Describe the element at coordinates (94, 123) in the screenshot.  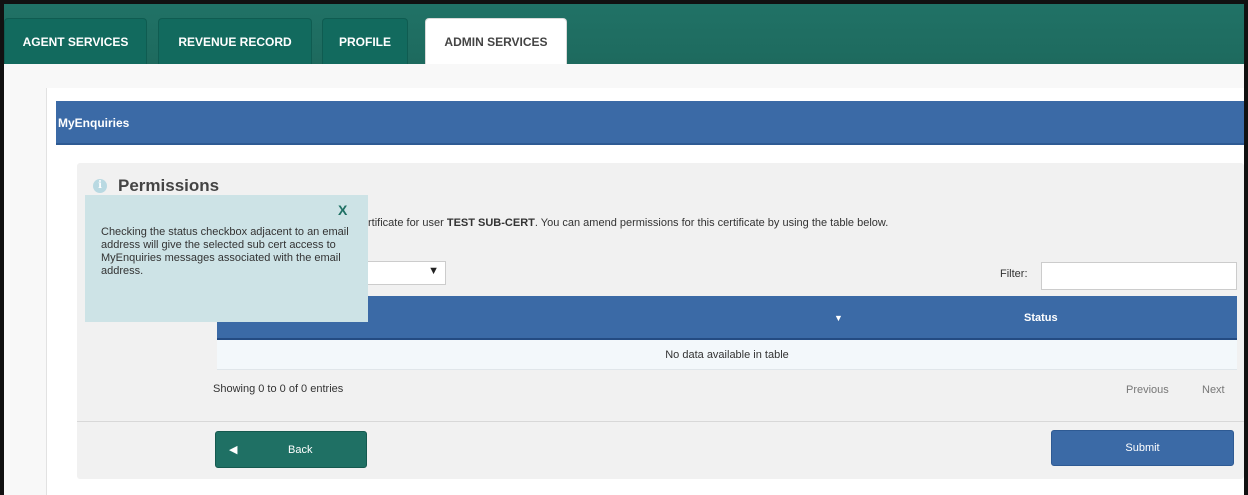
I see `panel-title: MyEnquiries` at that location.